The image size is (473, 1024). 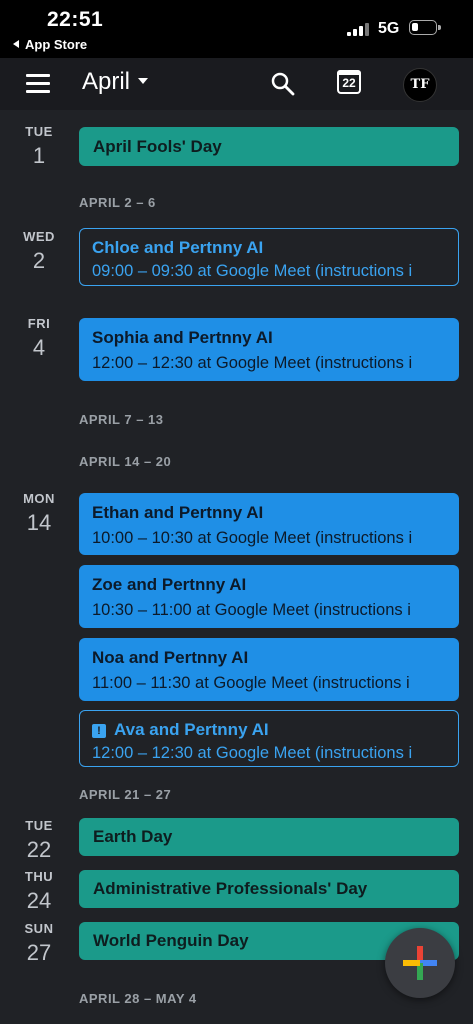 I want to click on day-label: THU 24, so click(x=39, y=891).